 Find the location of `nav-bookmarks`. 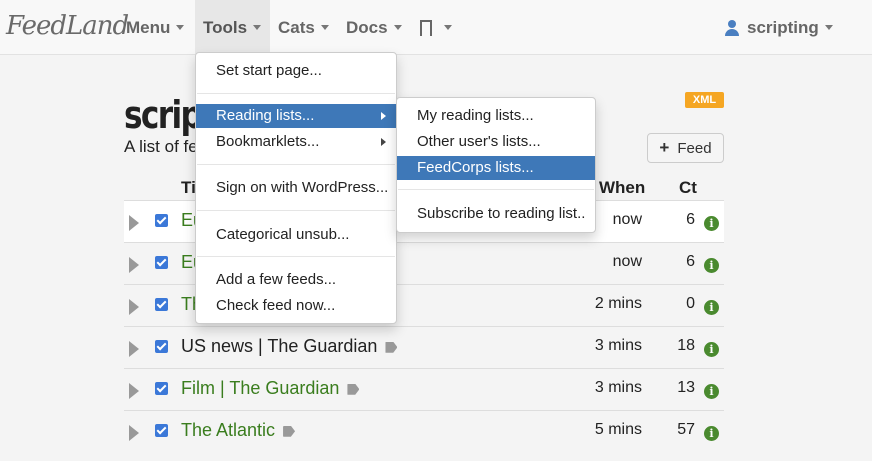

nav-bookmarks is located at coordinates (436, 27).